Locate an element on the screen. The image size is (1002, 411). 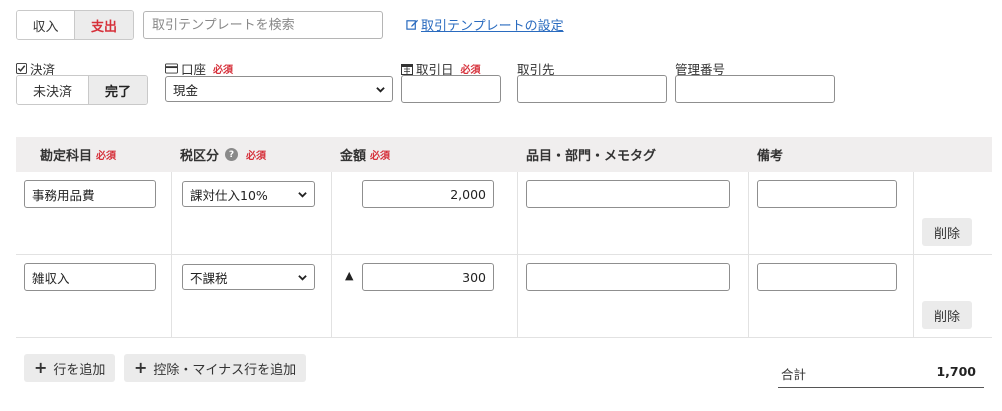
row2-tax-select: 不課税 is located at coordinates (248, 277).